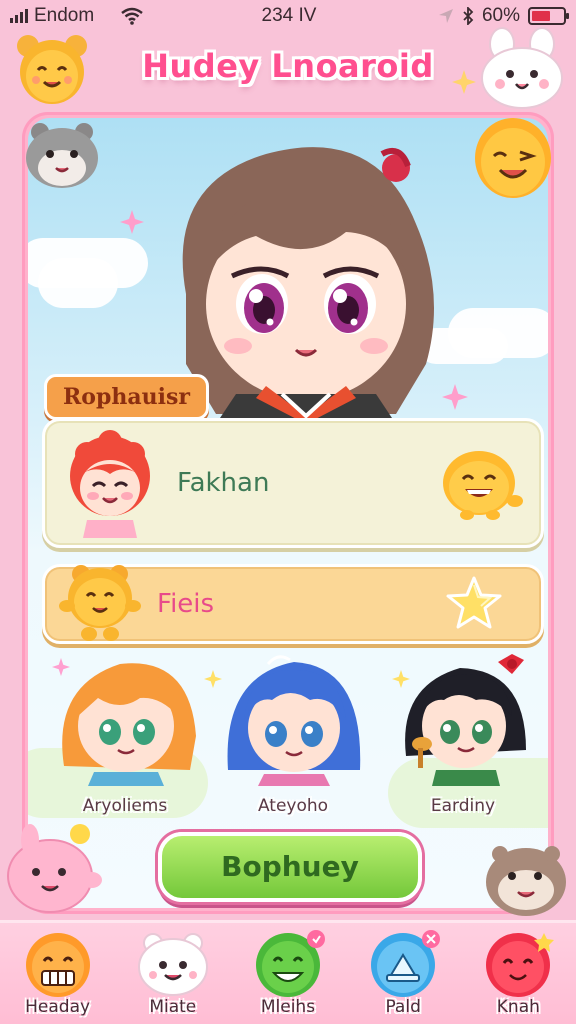 Image resolution: width=576 pixels, height=1024 pixels. Describe the element at coordinates (288, 66) in the screenshot. I see `app-title: Hudey Lnoaroid` at that location.